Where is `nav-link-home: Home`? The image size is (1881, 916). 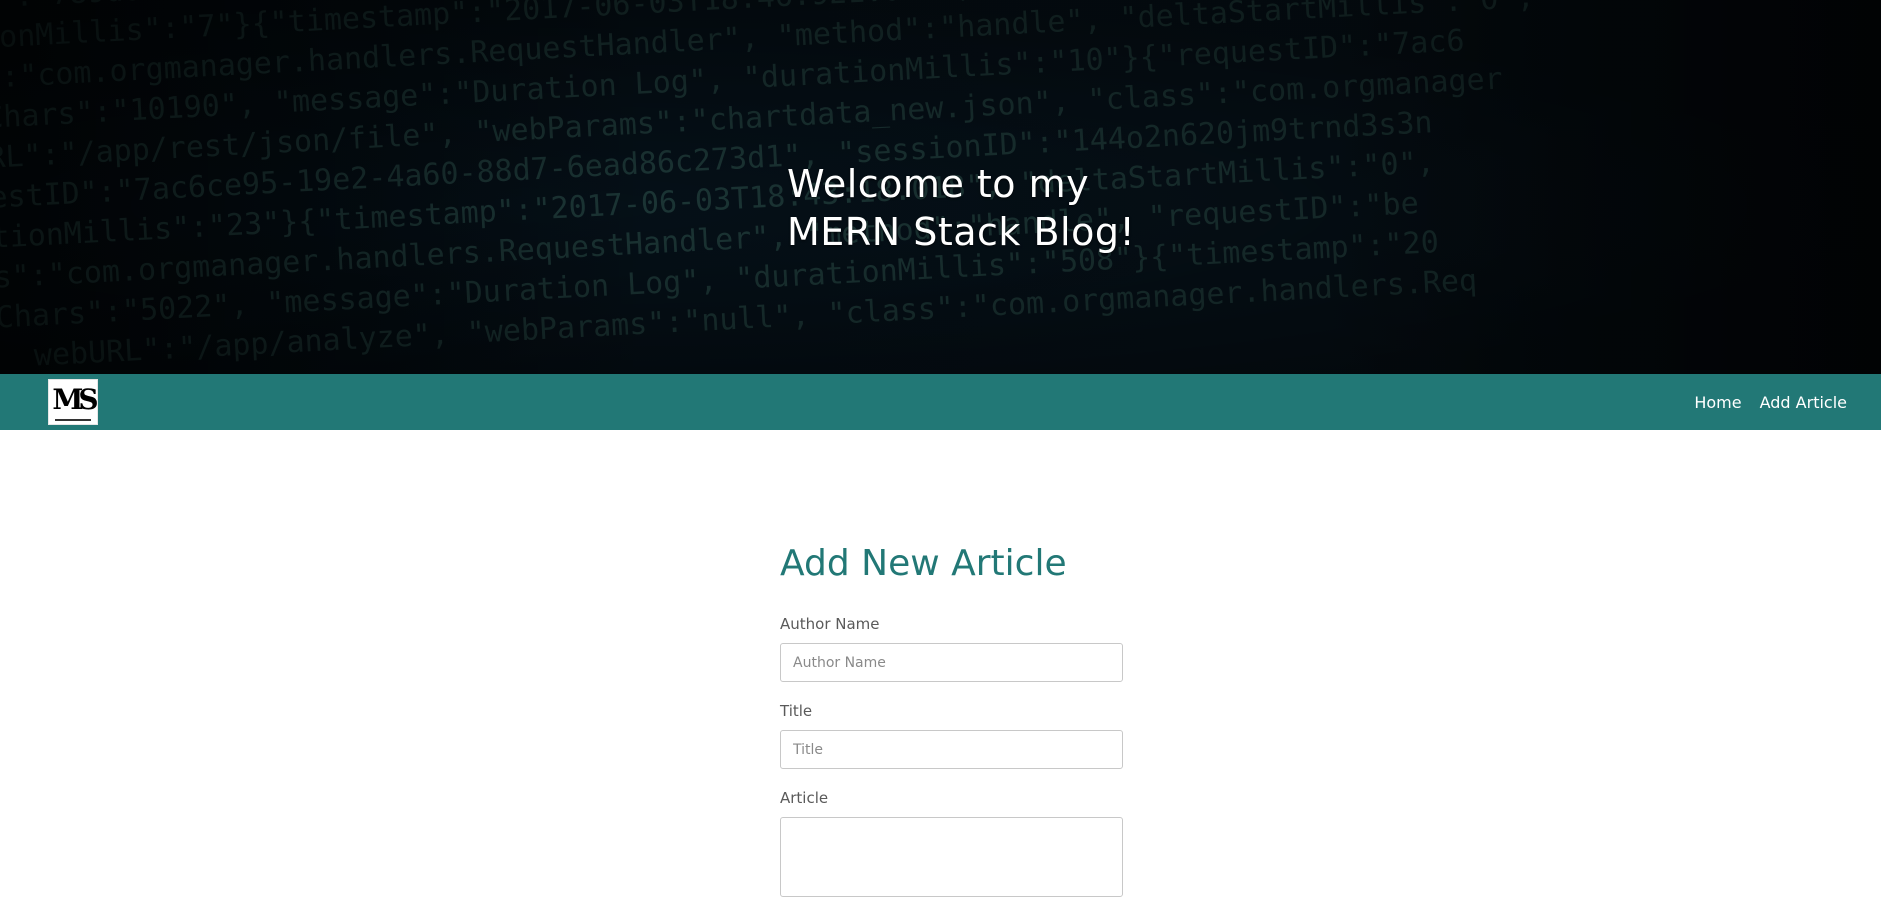 nav-link-home: Home is located at coordinates (1717, 402).